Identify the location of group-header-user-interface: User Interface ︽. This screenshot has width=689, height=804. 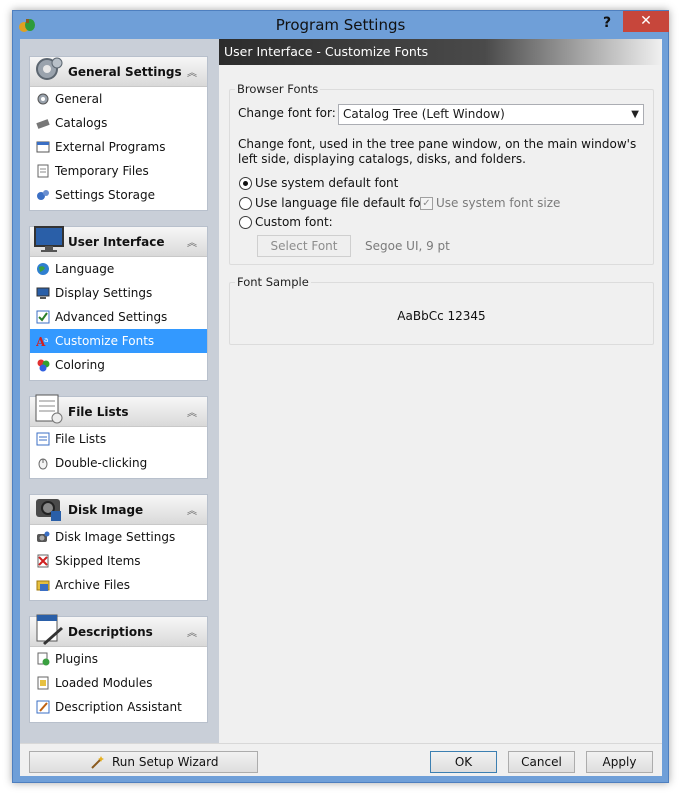
(118, 241).